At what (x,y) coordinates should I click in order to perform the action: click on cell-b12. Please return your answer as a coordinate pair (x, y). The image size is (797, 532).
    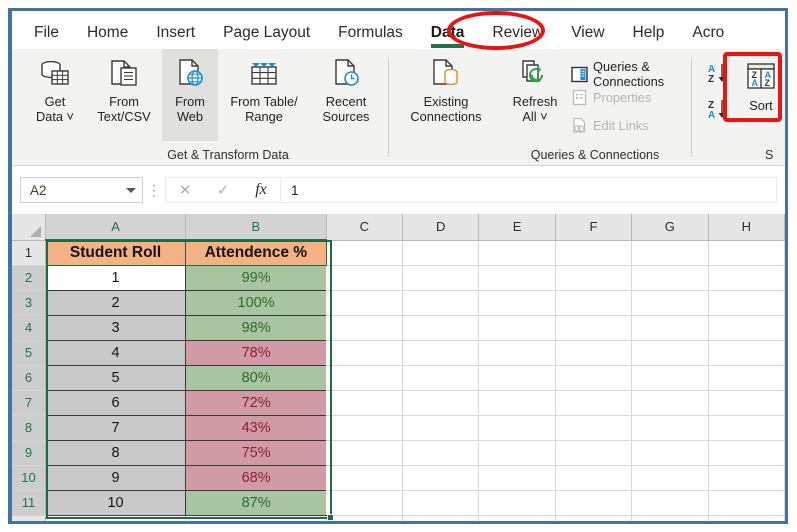
    Looking at the image, I should click on (256, 518).